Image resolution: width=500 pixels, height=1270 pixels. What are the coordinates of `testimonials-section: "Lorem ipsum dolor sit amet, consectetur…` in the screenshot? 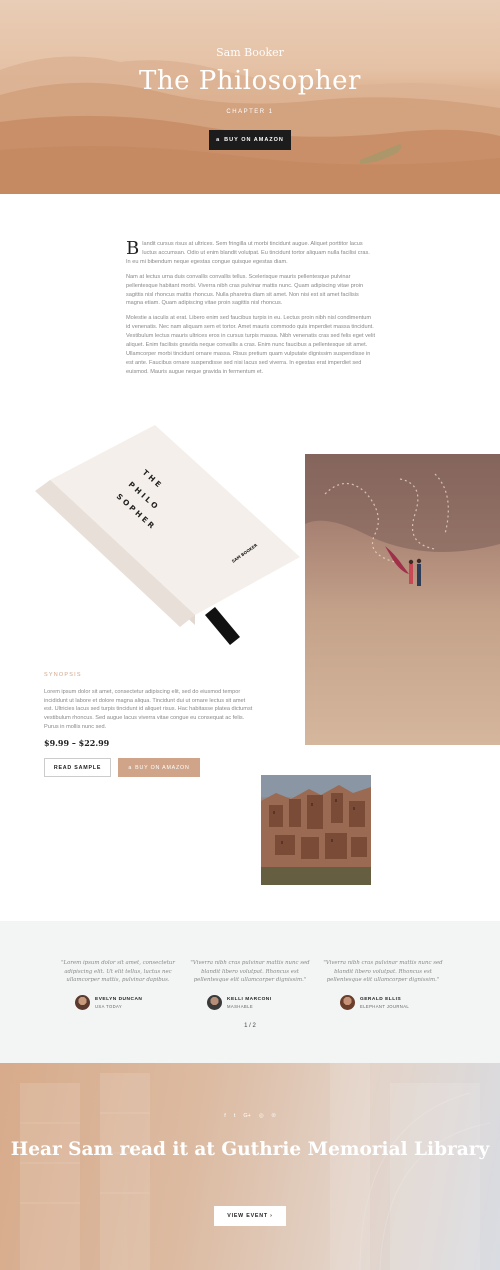 It's located at (250, 992).